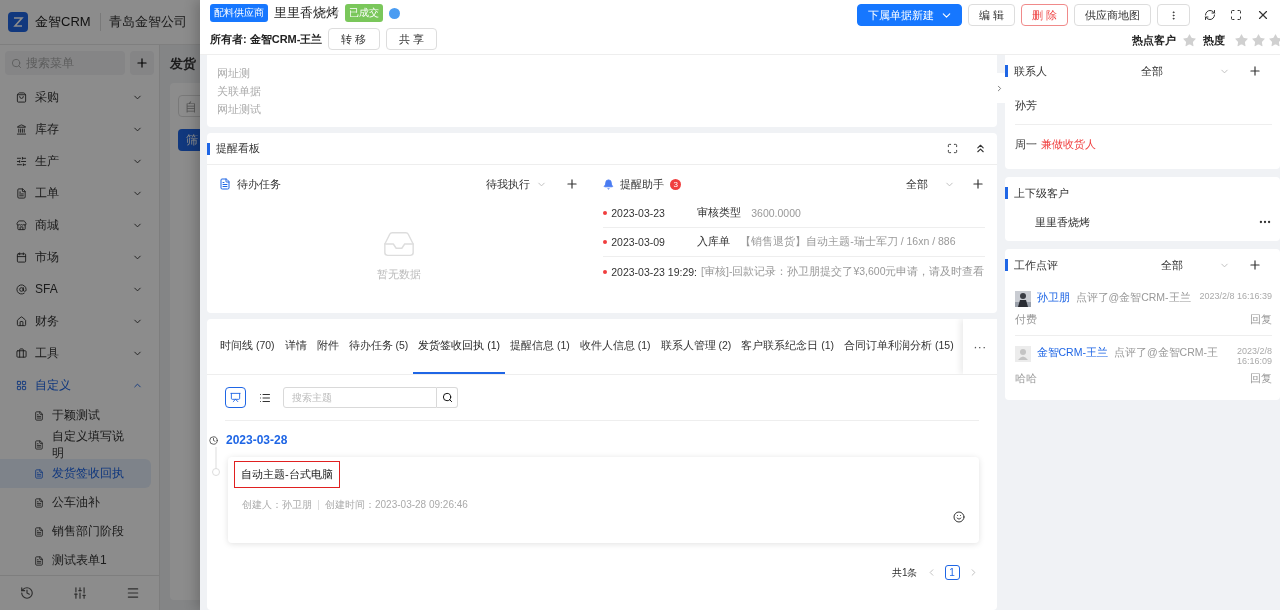 This screenshot has height=610, width=1280. Describe the element at coordinates (247, 346) in the screenshot. I see `tab: 时间线 (70)` at that location.